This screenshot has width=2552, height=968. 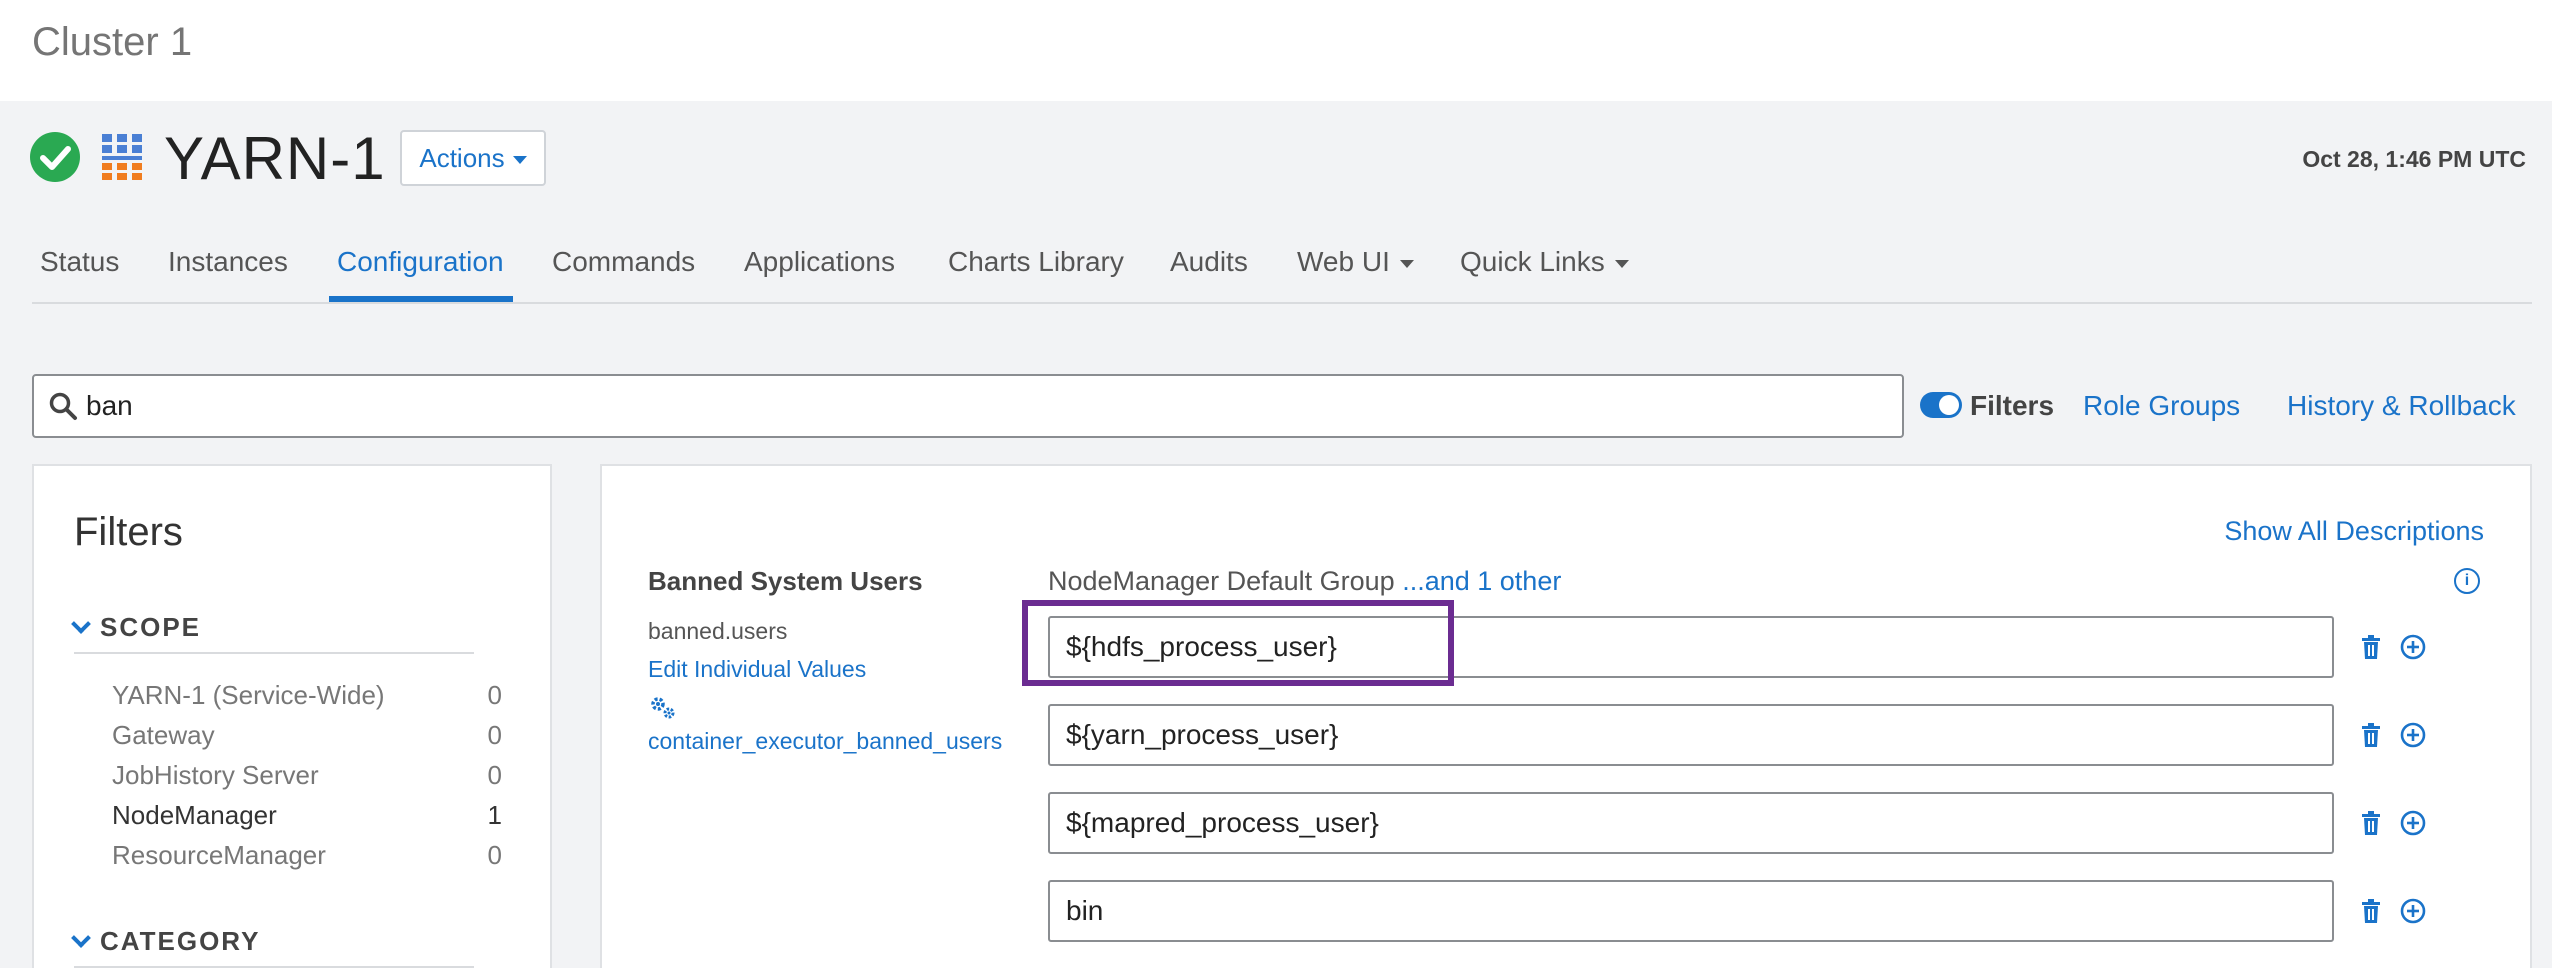 I want to click on filters-toggle, so click(x=1941, y=405).